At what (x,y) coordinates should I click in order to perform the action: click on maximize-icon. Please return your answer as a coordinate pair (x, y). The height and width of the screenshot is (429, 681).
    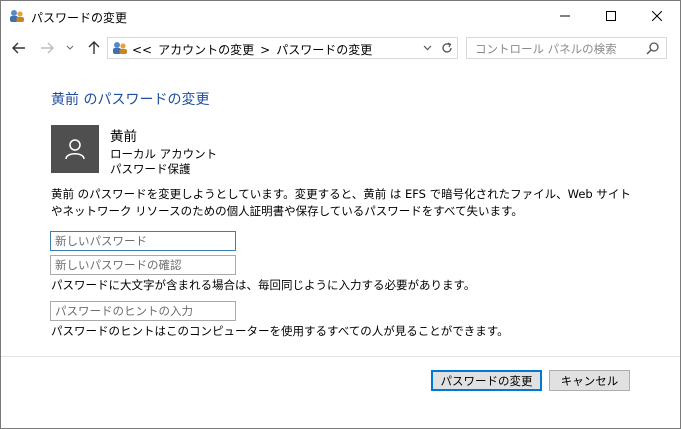
    Looking at the image, I should click on (611, 16).